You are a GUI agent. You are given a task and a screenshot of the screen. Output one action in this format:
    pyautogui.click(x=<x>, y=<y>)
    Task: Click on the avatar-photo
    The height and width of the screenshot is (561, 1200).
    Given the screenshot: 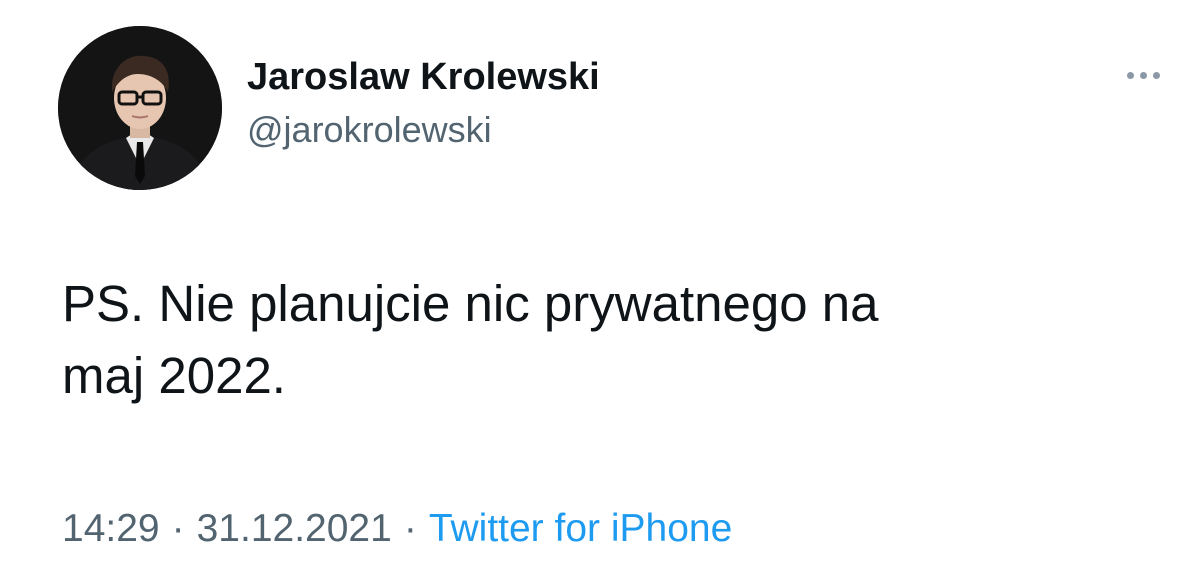 What is the action you would take?
    pyautogui.click(x=140, y=108)
    